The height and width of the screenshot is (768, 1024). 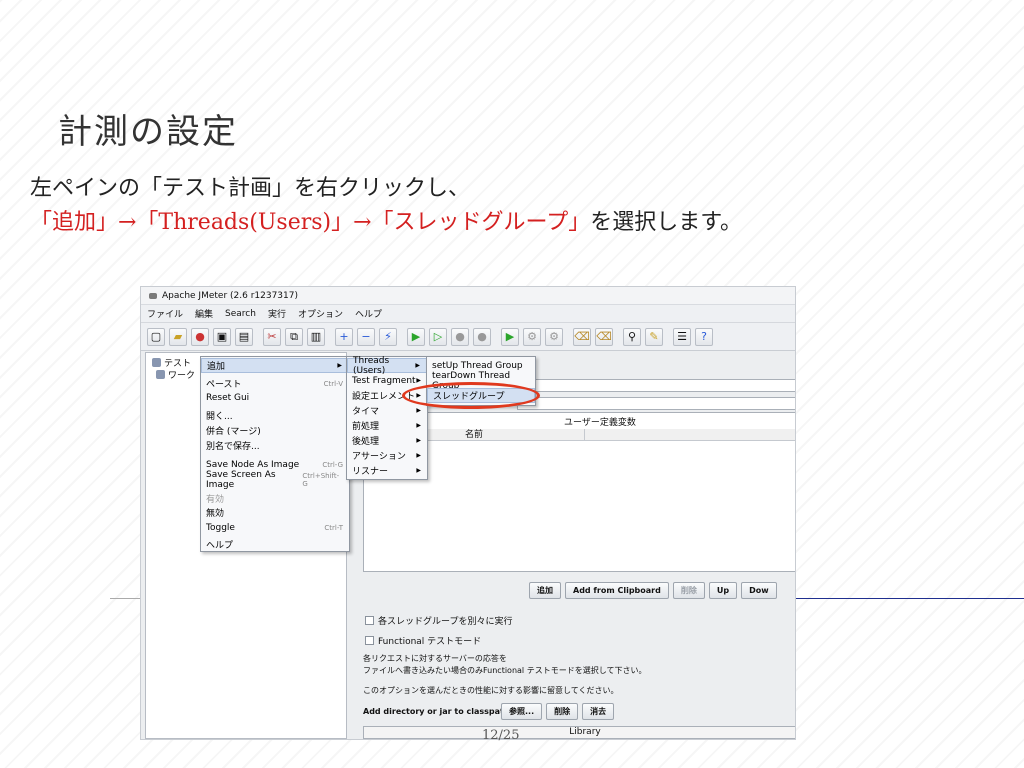 I want to click on menu-item-help: ヘルプ, so click(x=275, y=544).